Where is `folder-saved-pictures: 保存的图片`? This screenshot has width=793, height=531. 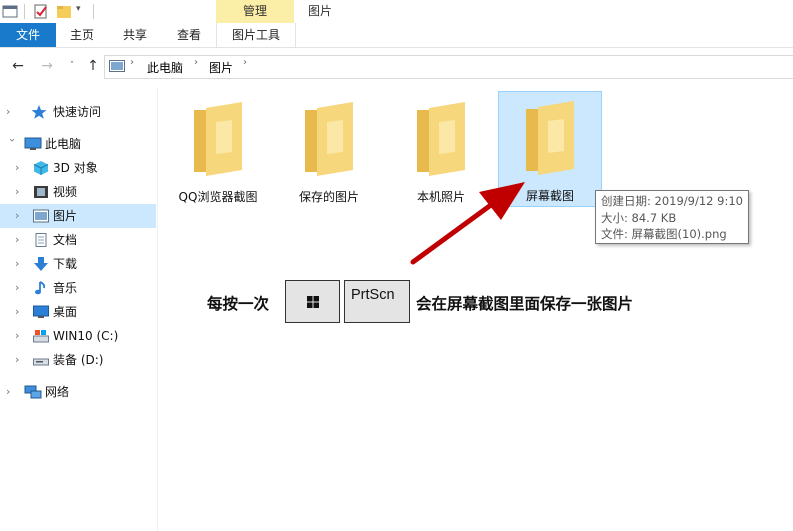
folder-saved-pictures: 保存的图片 is located at coordinates (329, 150).